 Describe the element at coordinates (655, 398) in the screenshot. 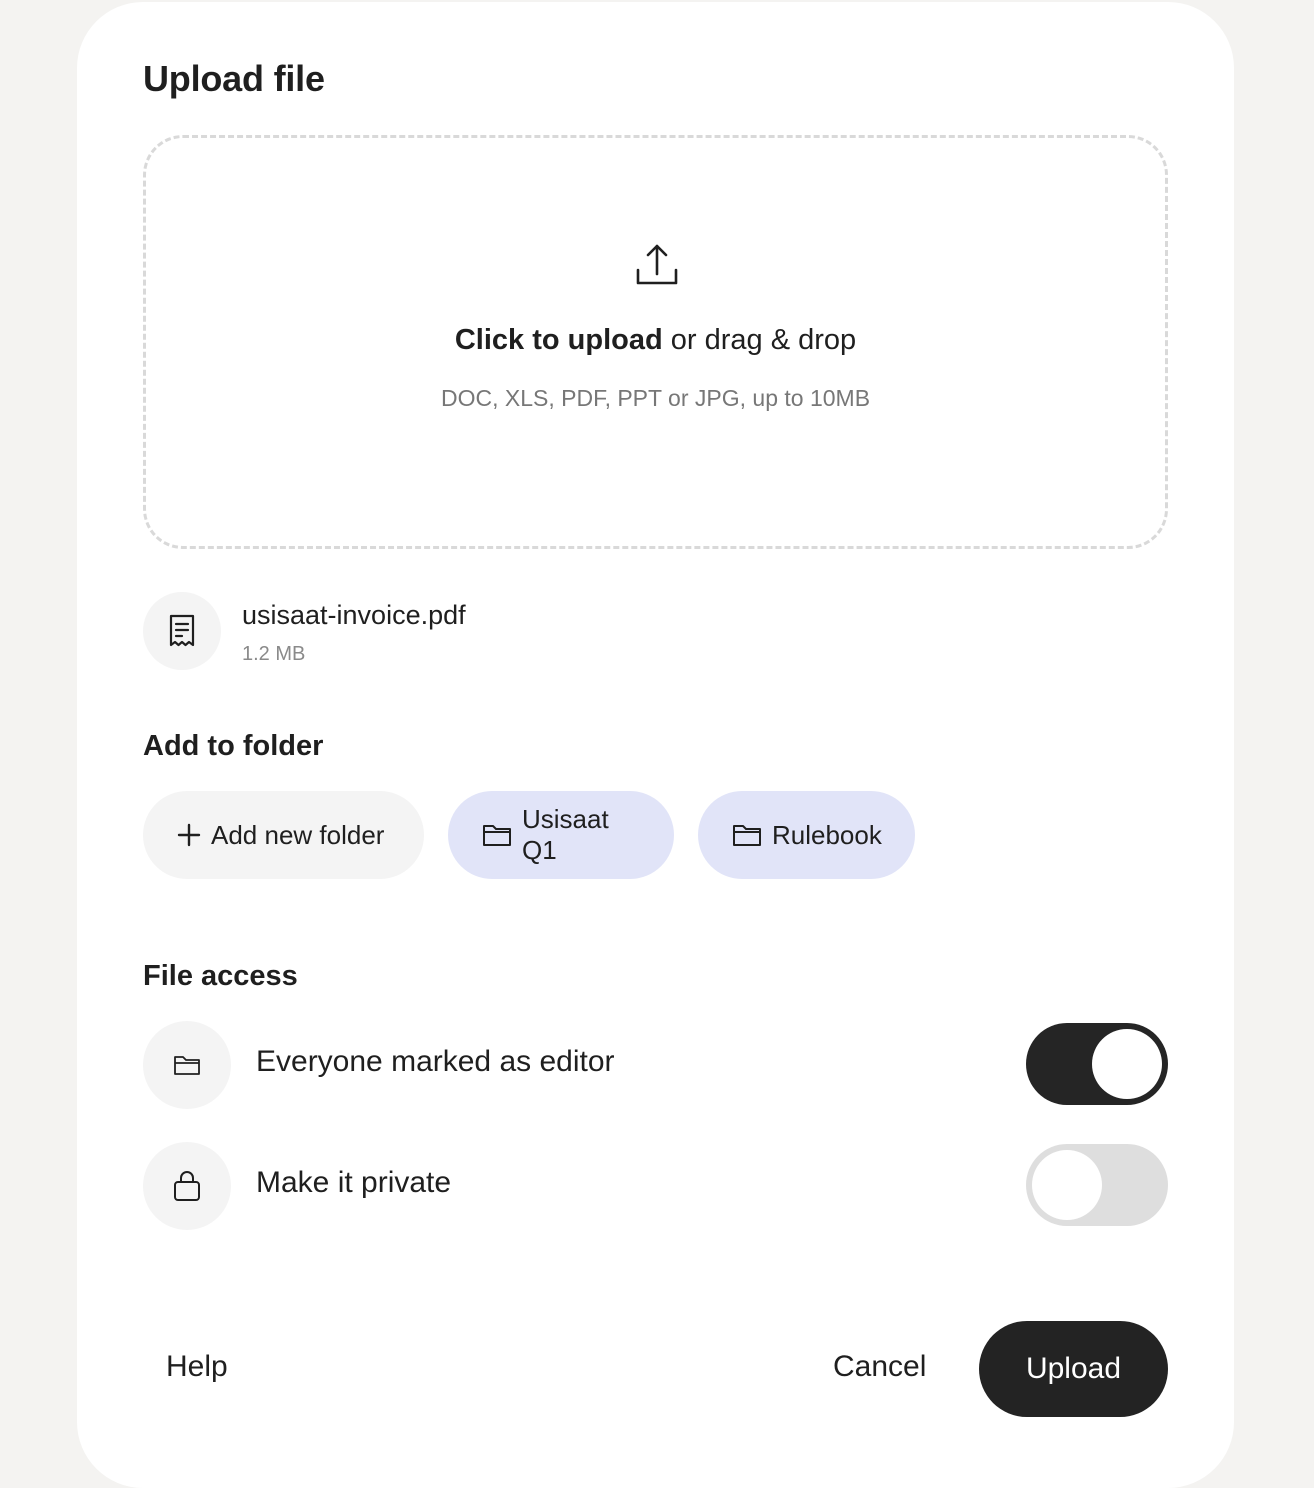

I see `dropzone-hint: DOC, XLS, PDF, PPT or JPG, up to 10MB` at that location.